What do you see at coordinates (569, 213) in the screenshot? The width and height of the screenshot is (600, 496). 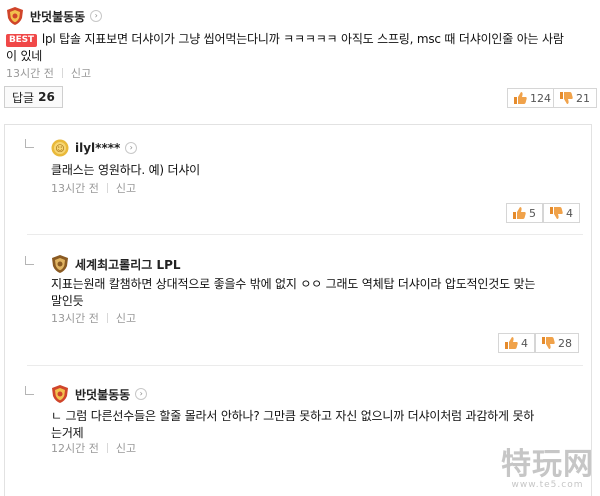 I see `dislike-count: 4` at bounding box center [569, 213].